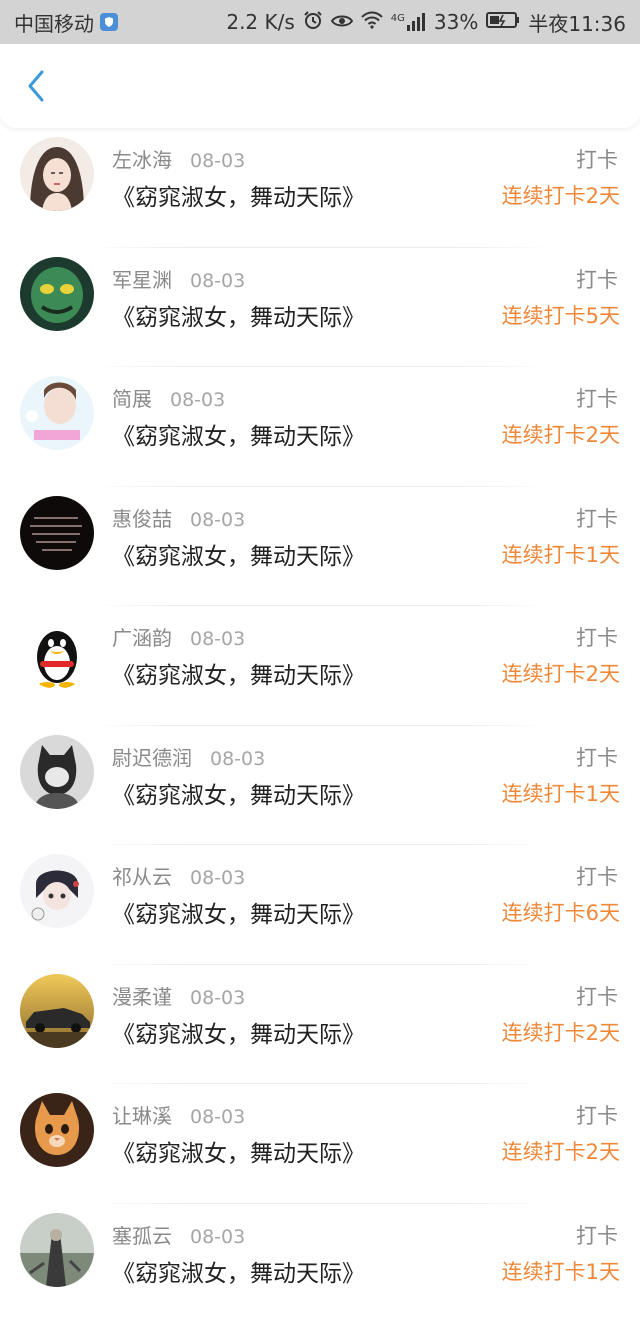 This screenshot has height=1323, width=640. I want to click on shield-icon, so click(109, 22).